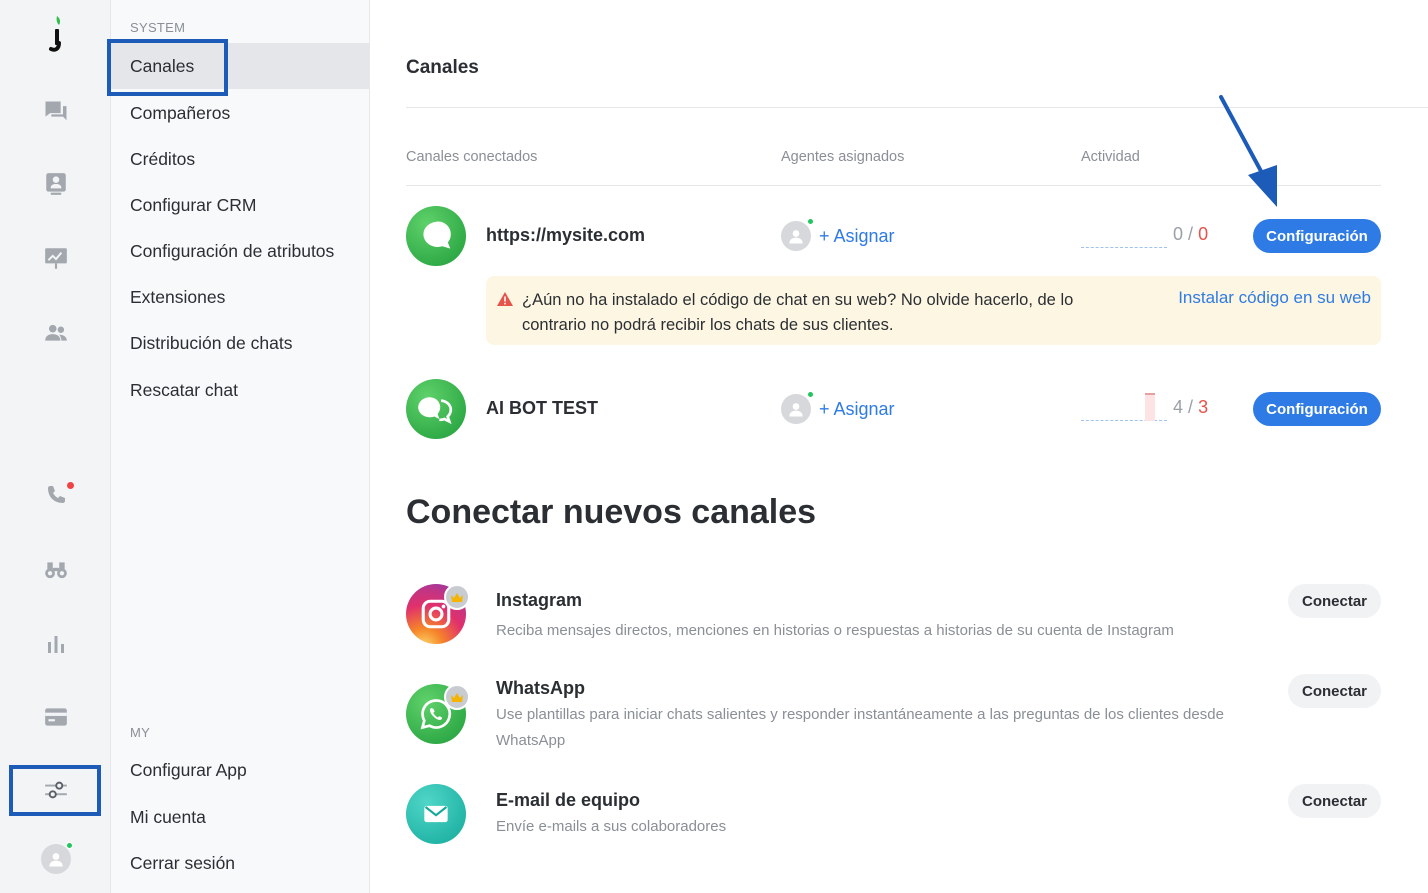 The image size is (1428, 893). I want to click on activity-count: 4 / 3, so click(1190, 407).